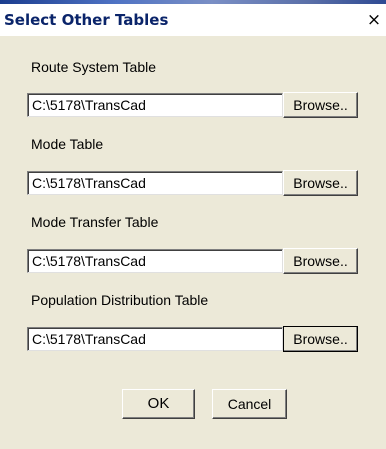  What do you see at coordinates (120, 300) in the screenshot?
I see `population-distribution-table-label: Population Distribution Table` at bounding box center [120, 300].